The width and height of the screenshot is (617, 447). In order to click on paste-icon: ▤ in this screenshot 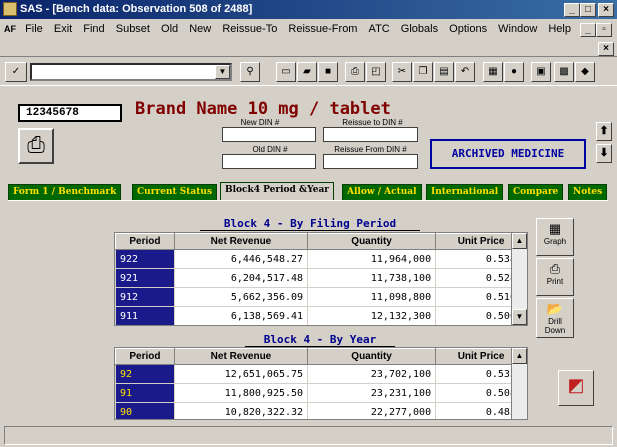, I will do `click(444, 72)`.